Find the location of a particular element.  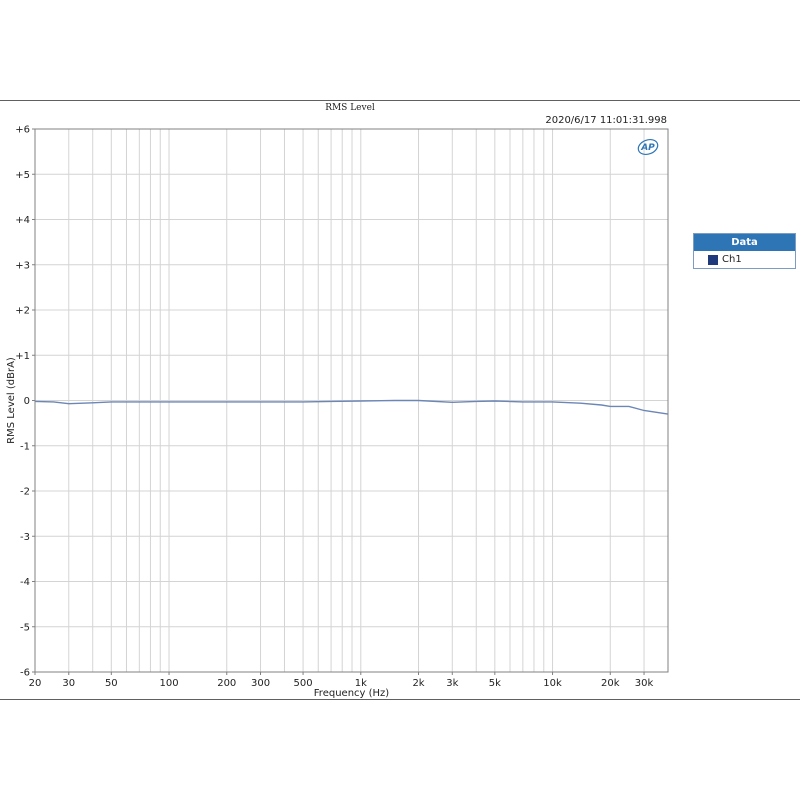

x-tick-label: 20k is located at coordinates (610, 683).